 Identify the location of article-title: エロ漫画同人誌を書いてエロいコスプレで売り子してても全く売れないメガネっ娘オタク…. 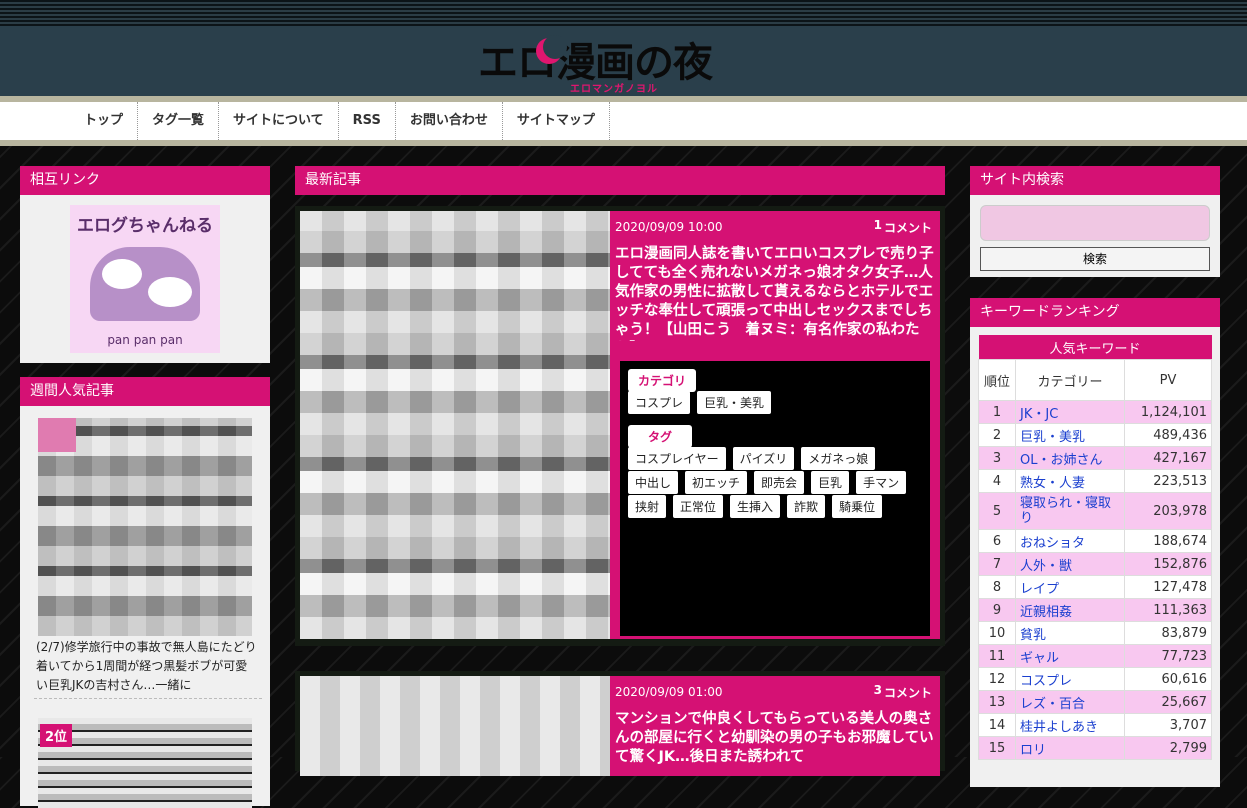
(775, 293).